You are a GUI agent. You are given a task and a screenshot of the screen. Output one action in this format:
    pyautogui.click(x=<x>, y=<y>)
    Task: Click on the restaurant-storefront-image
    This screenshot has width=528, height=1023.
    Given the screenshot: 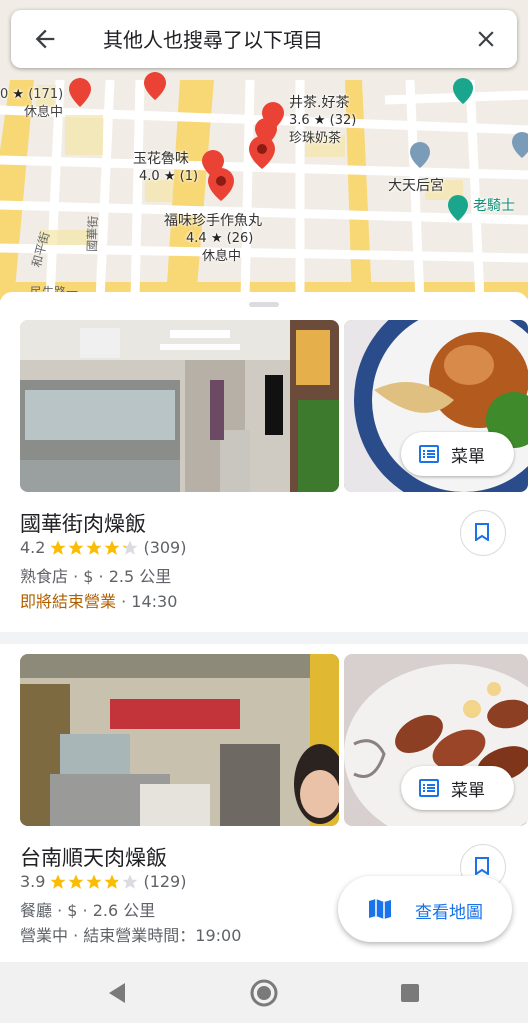 What is the action you would take?
    pyautogui.click(x=179, y=740)
    